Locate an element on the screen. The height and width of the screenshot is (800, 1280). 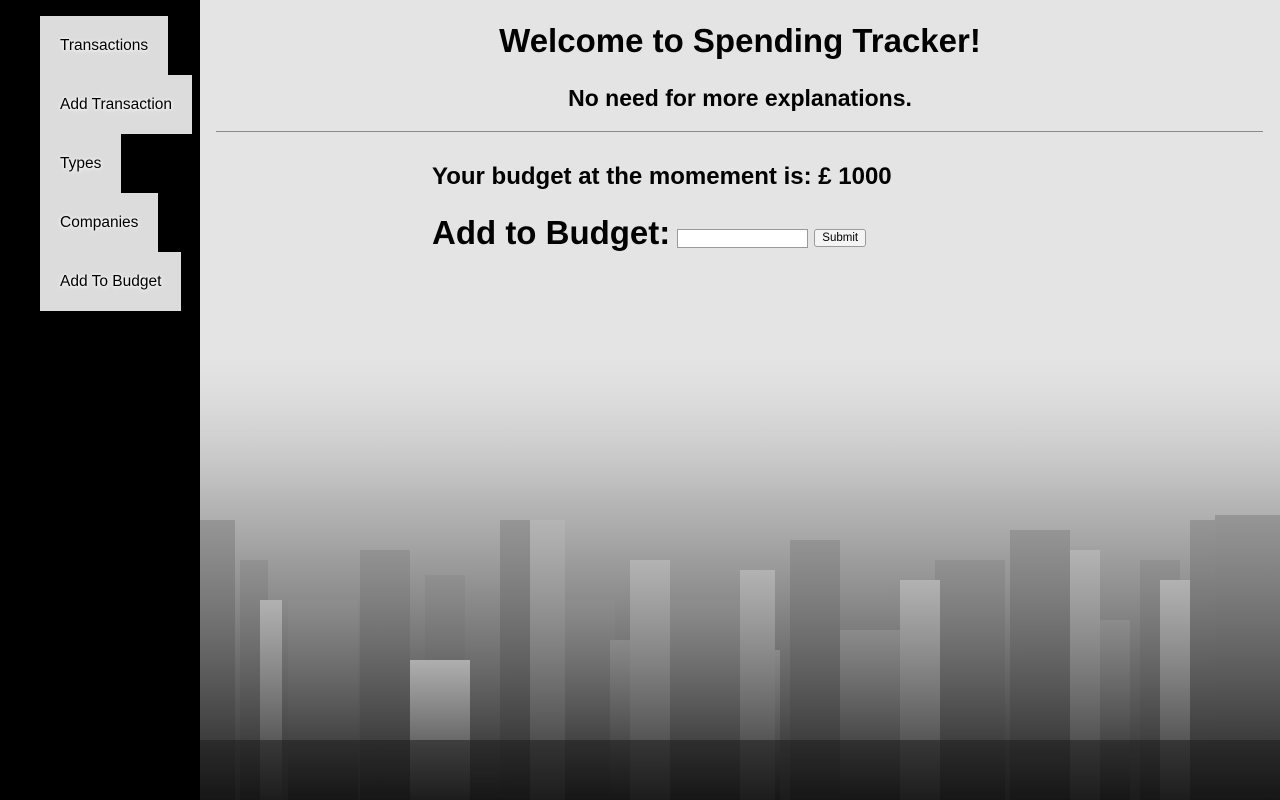
page-title: Welcome to Spending Tracker! is located at coordinates (740, 40).